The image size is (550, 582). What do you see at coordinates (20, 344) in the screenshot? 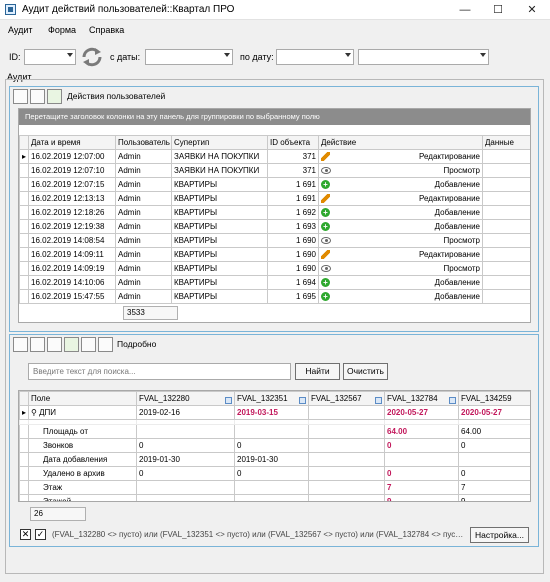
I see `collapse-icon` at bounding box center [20, 344].